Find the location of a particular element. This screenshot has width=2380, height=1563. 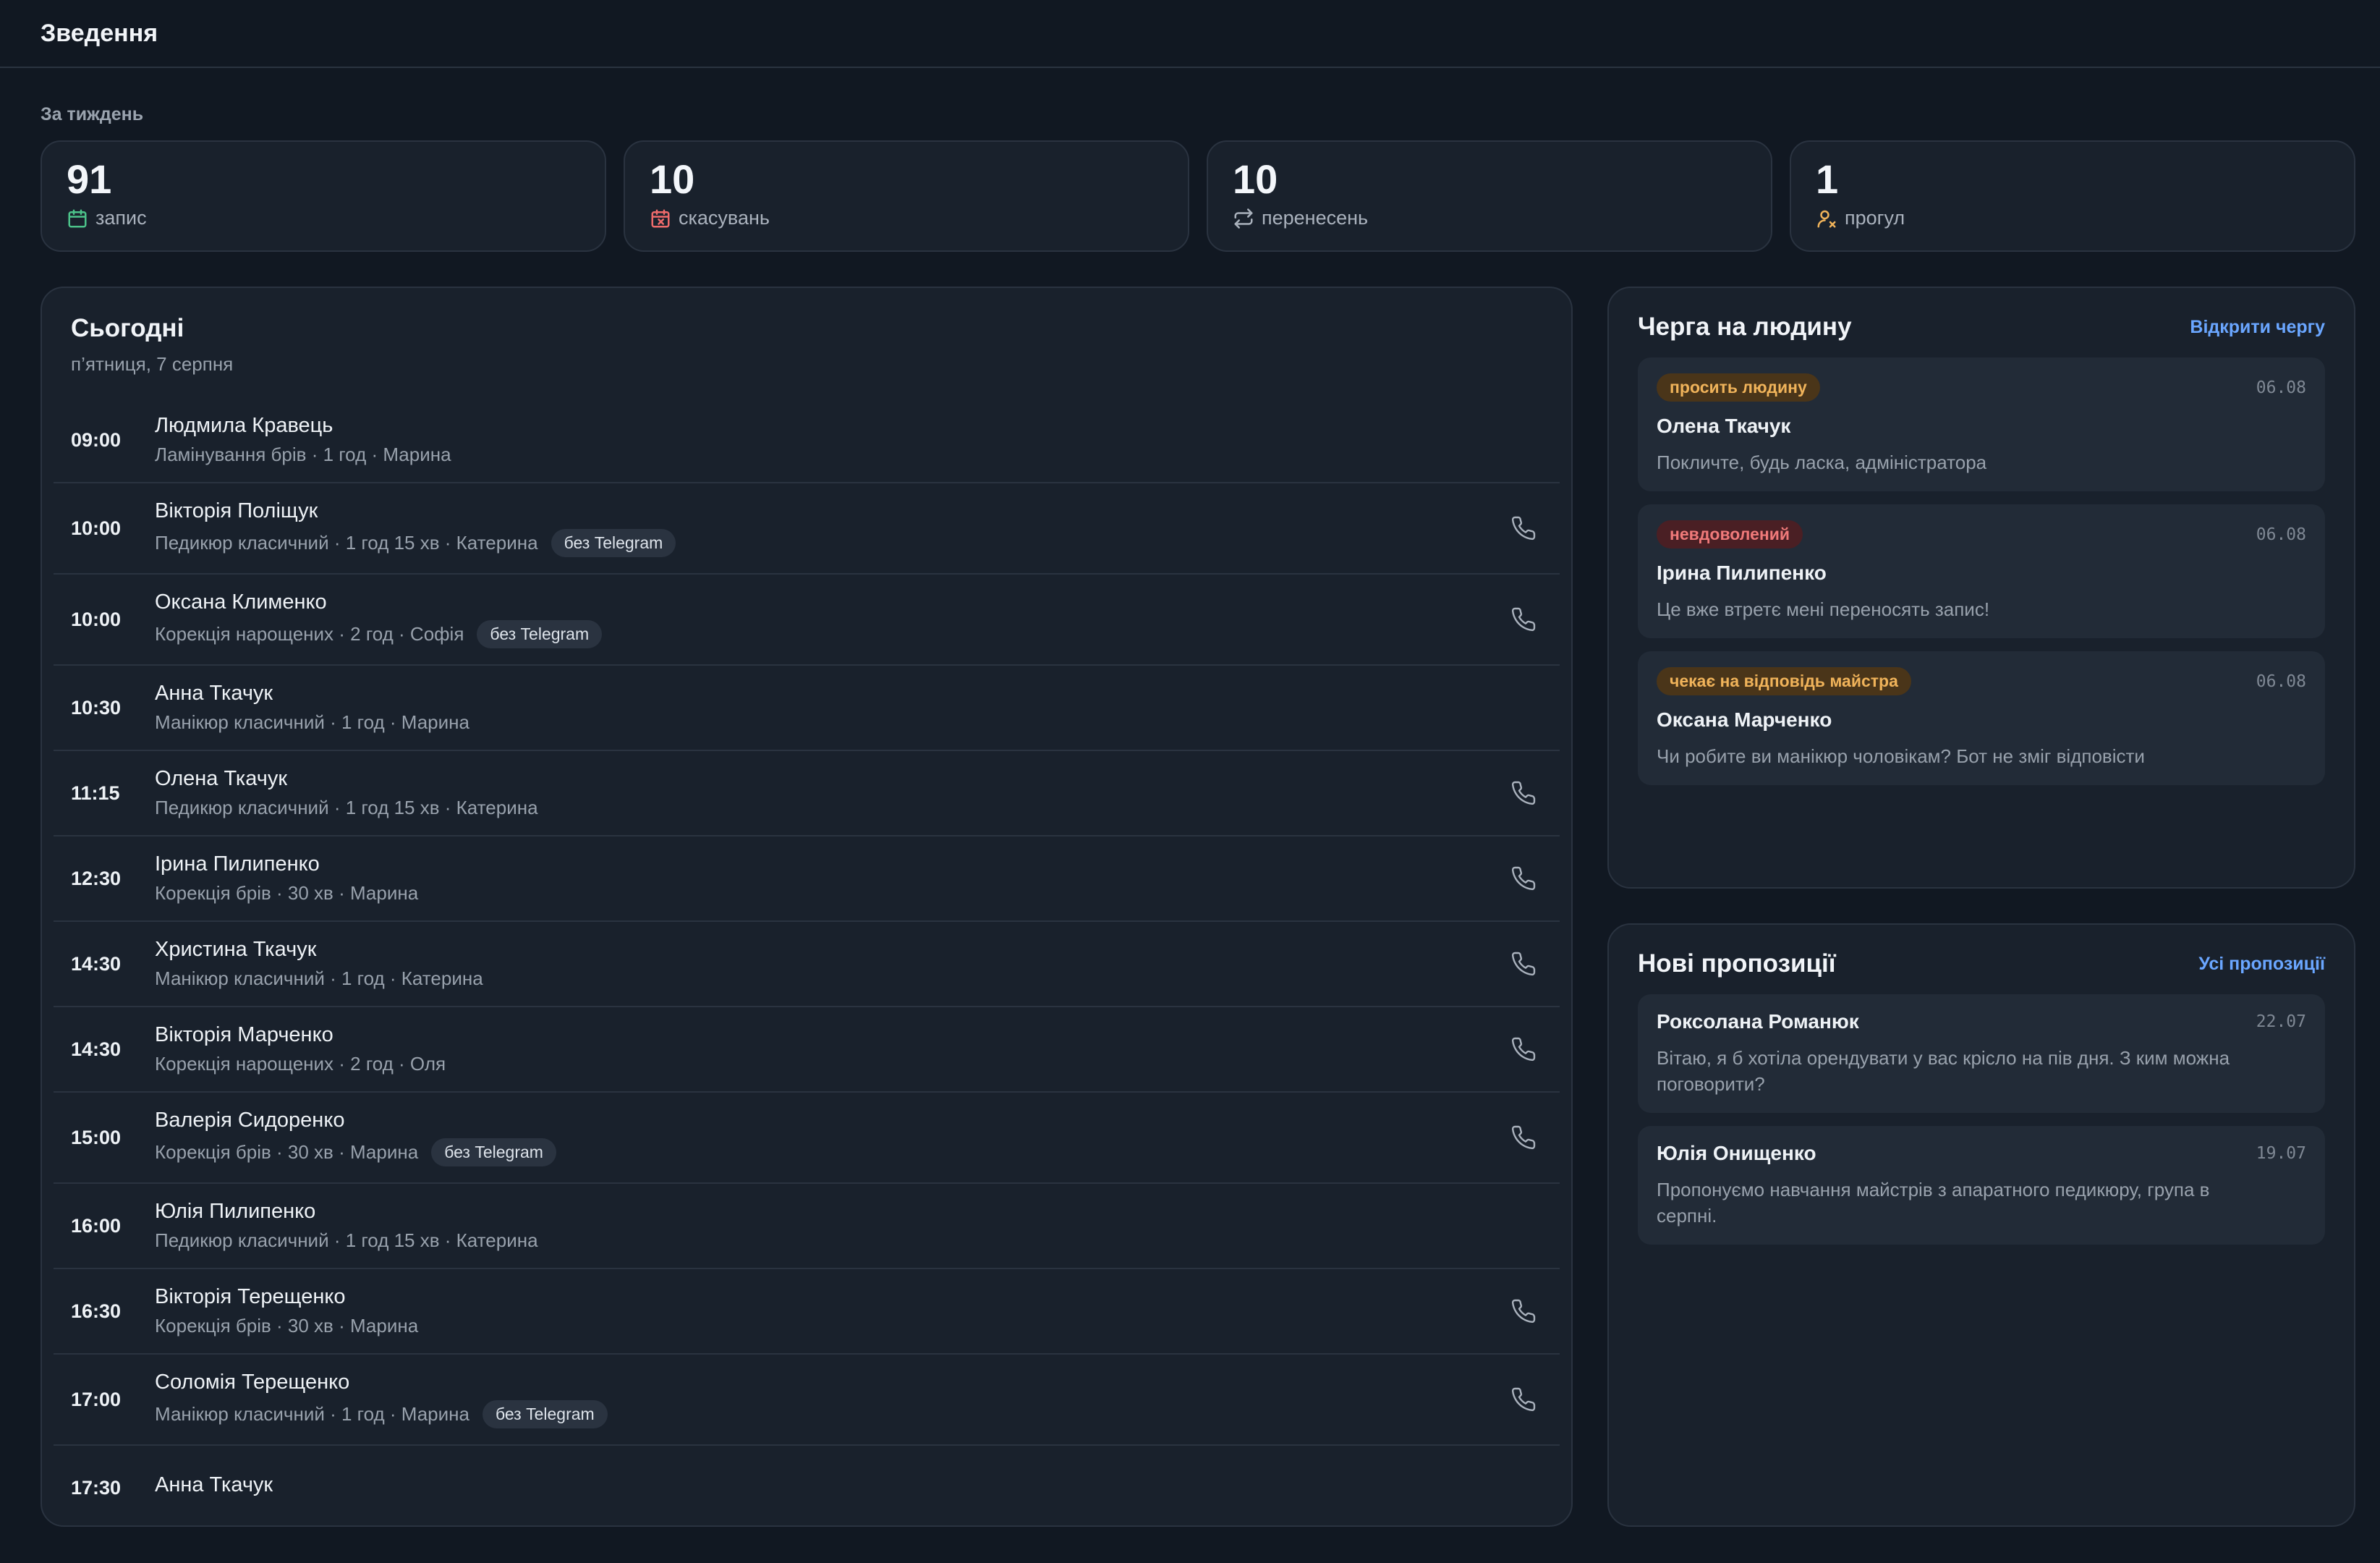

stat-reschedules: 10 перенесень is located at coordinates (1489, 196).